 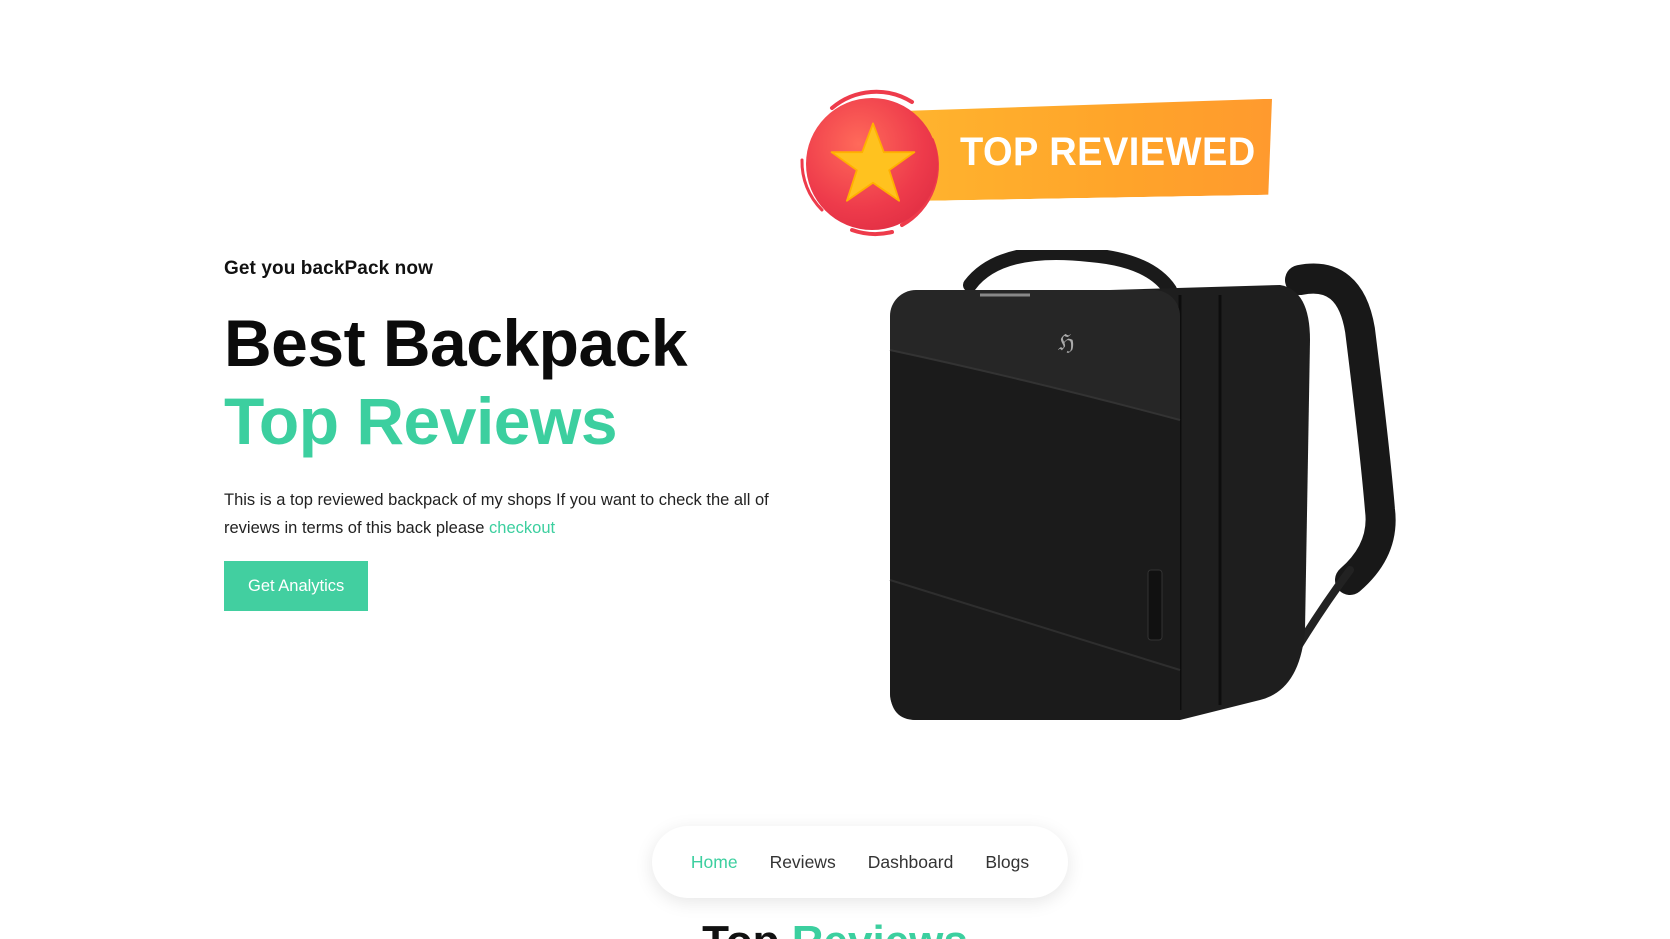 What do you see at coordinates (714, 862) in the screenshot?
I see `nav-item-home: Home` at bounding box center [714, 862].